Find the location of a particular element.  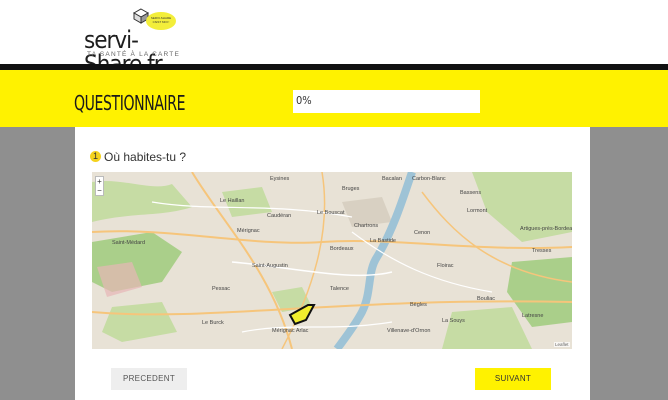

right-gutter is located at coordinates (629, 263).